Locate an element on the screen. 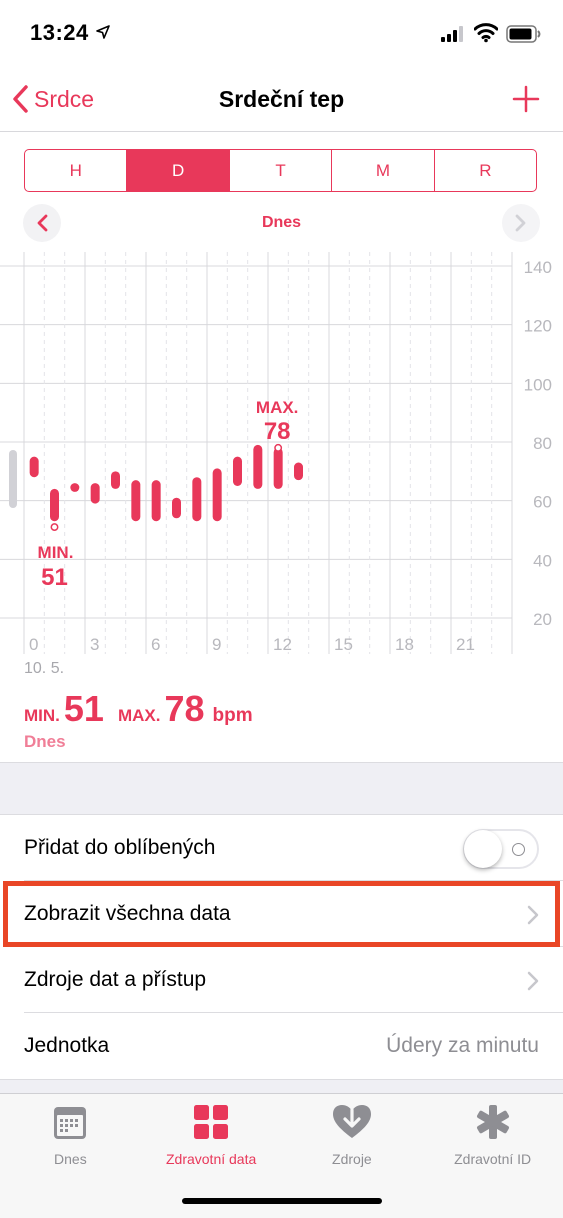 The height and width of the screenshot is (1218, 563). favorites-toggle is located at coordinates (501, 849).